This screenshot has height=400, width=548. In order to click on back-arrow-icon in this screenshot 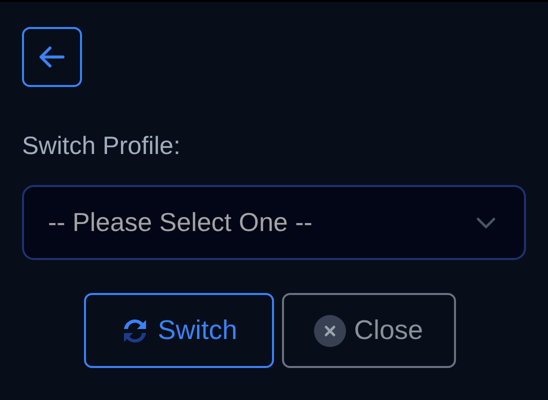, I will do `click(52, 57)`.